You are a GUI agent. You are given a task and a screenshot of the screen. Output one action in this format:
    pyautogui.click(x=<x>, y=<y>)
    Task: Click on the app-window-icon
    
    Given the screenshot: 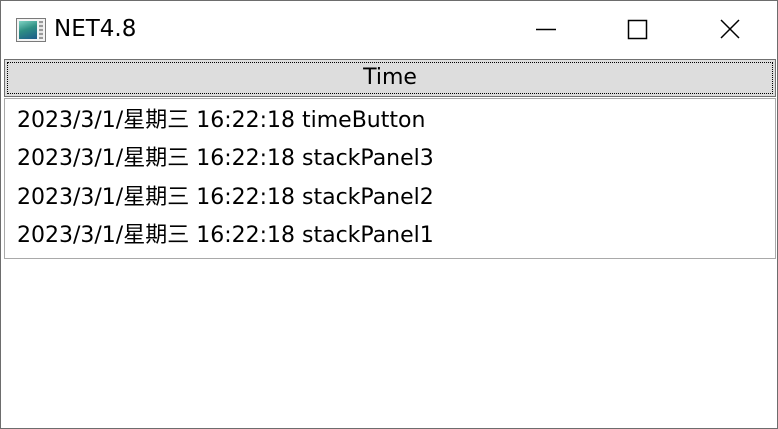 What is the action you would take?
    pyautogui.click(x=31, y=30)
    